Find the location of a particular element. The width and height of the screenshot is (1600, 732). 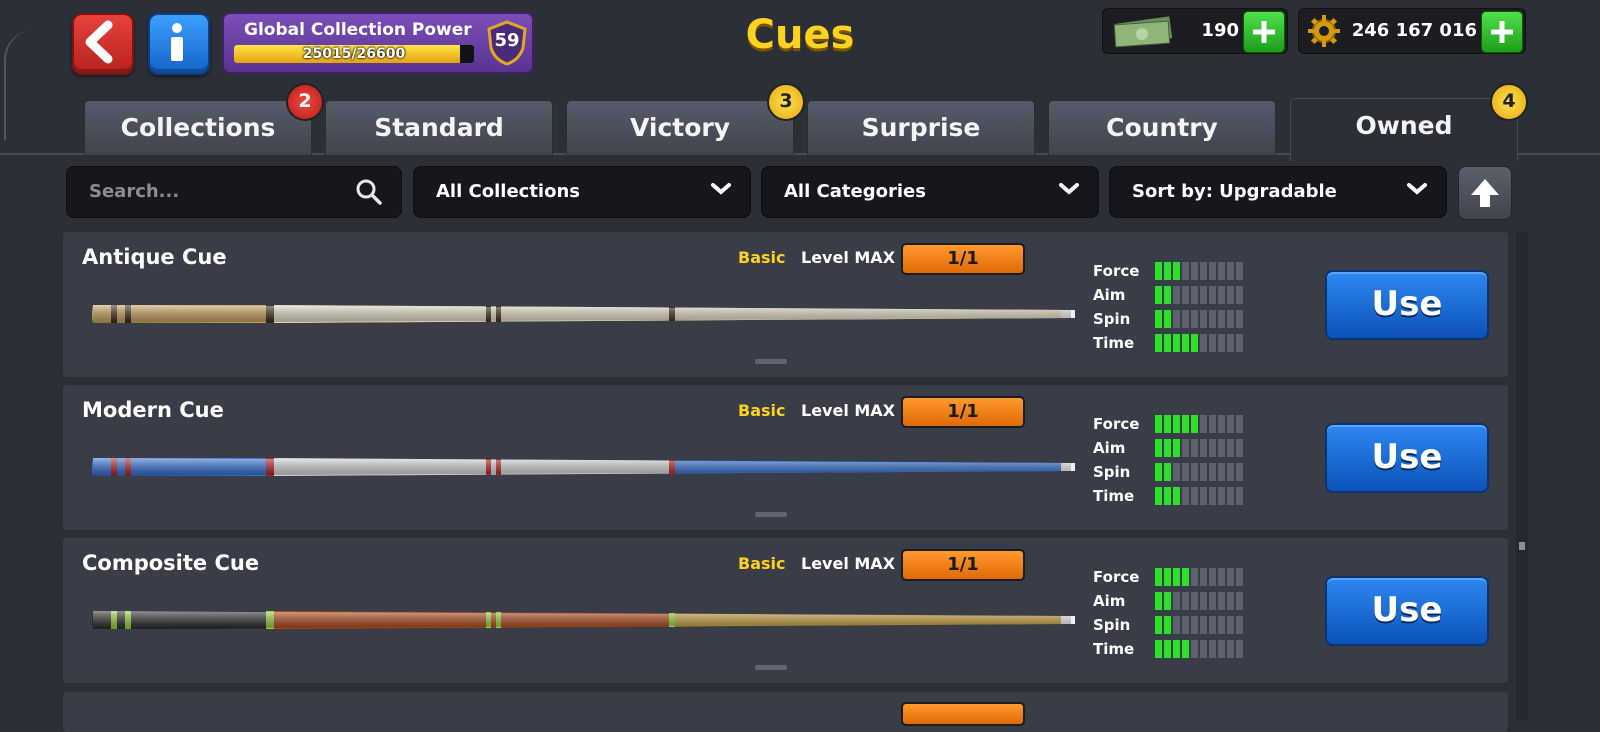

coins-counter: 246 167 016 is located at coordinates (1412, 31).